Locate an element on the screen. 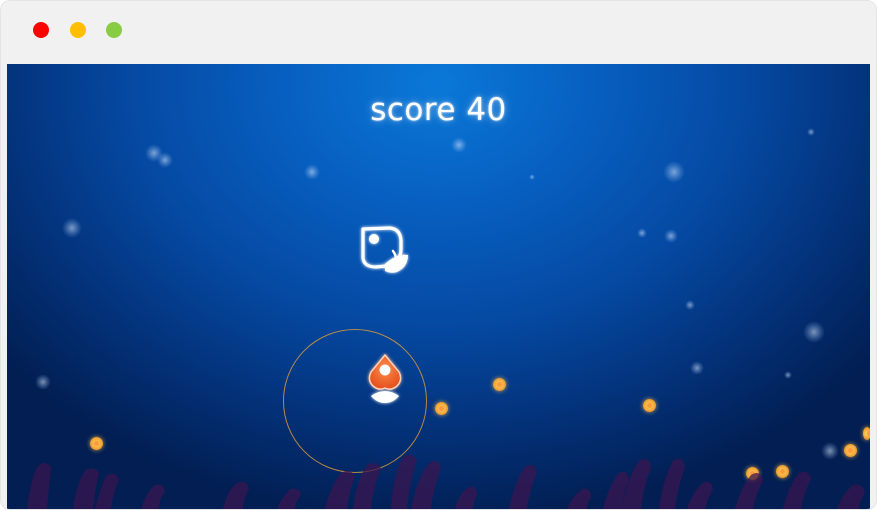 The image size is (877, 510). maximize-window-button is located at coordinates (114, 30).